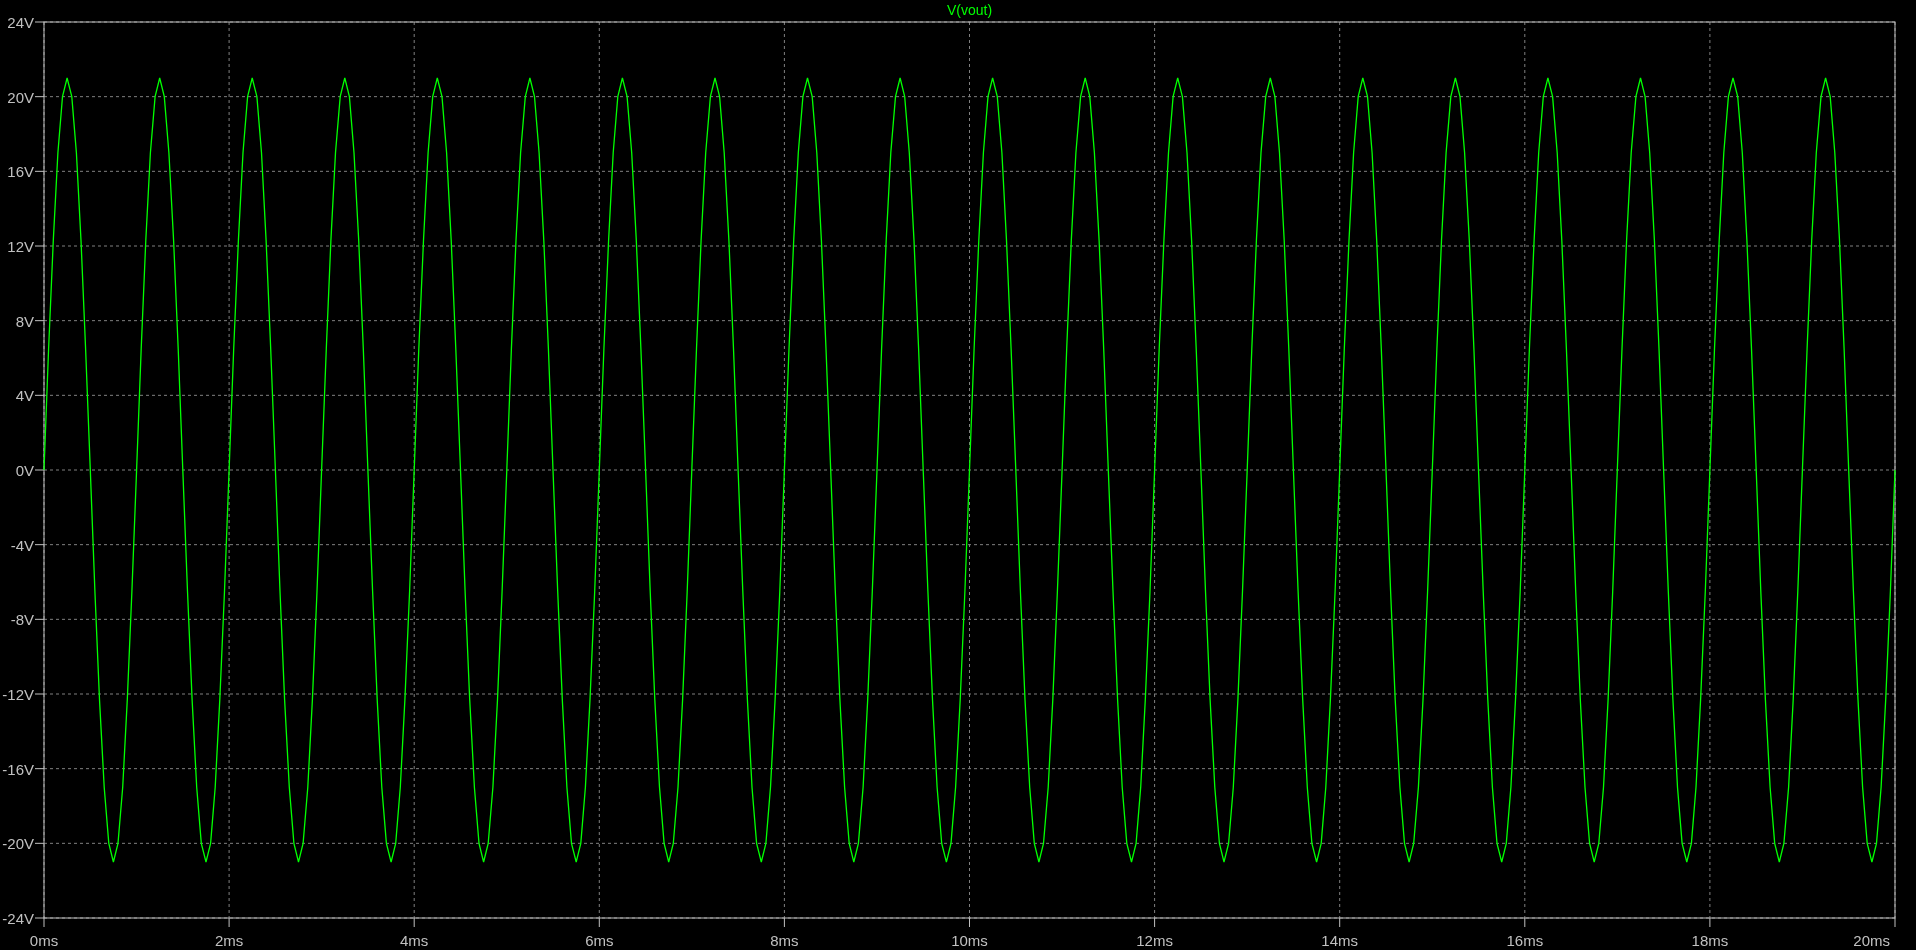 The image size is (1916, 950). What do you see at coordinates (20, 246) in the screenshot?
I see `axis-label: 12V` at bounding box center [20, 246].